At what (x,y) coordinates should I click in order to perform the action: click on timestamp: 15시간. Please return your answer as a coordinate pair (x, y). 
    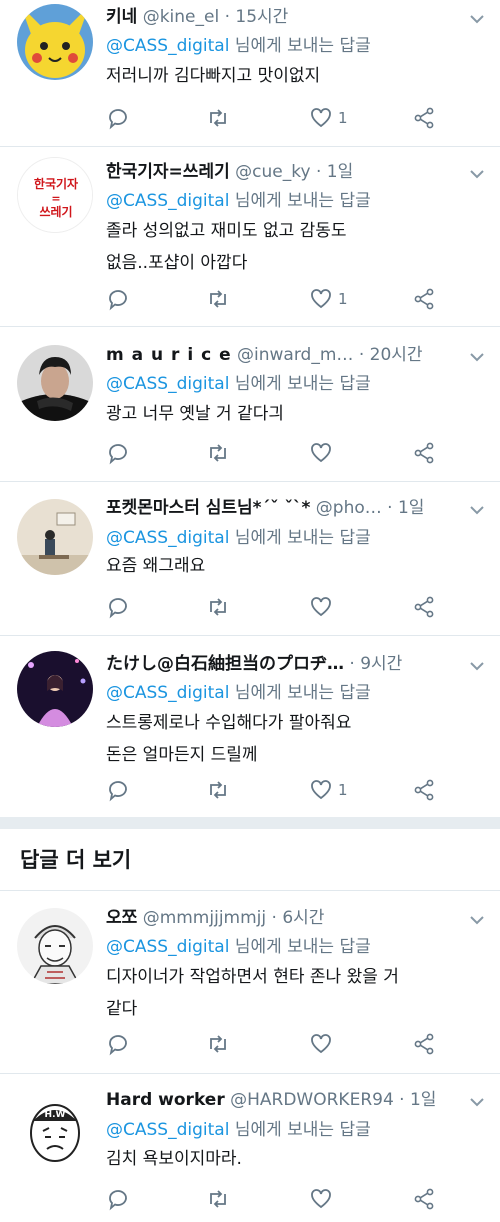
    Looking at the image, I should click on (261, 17).